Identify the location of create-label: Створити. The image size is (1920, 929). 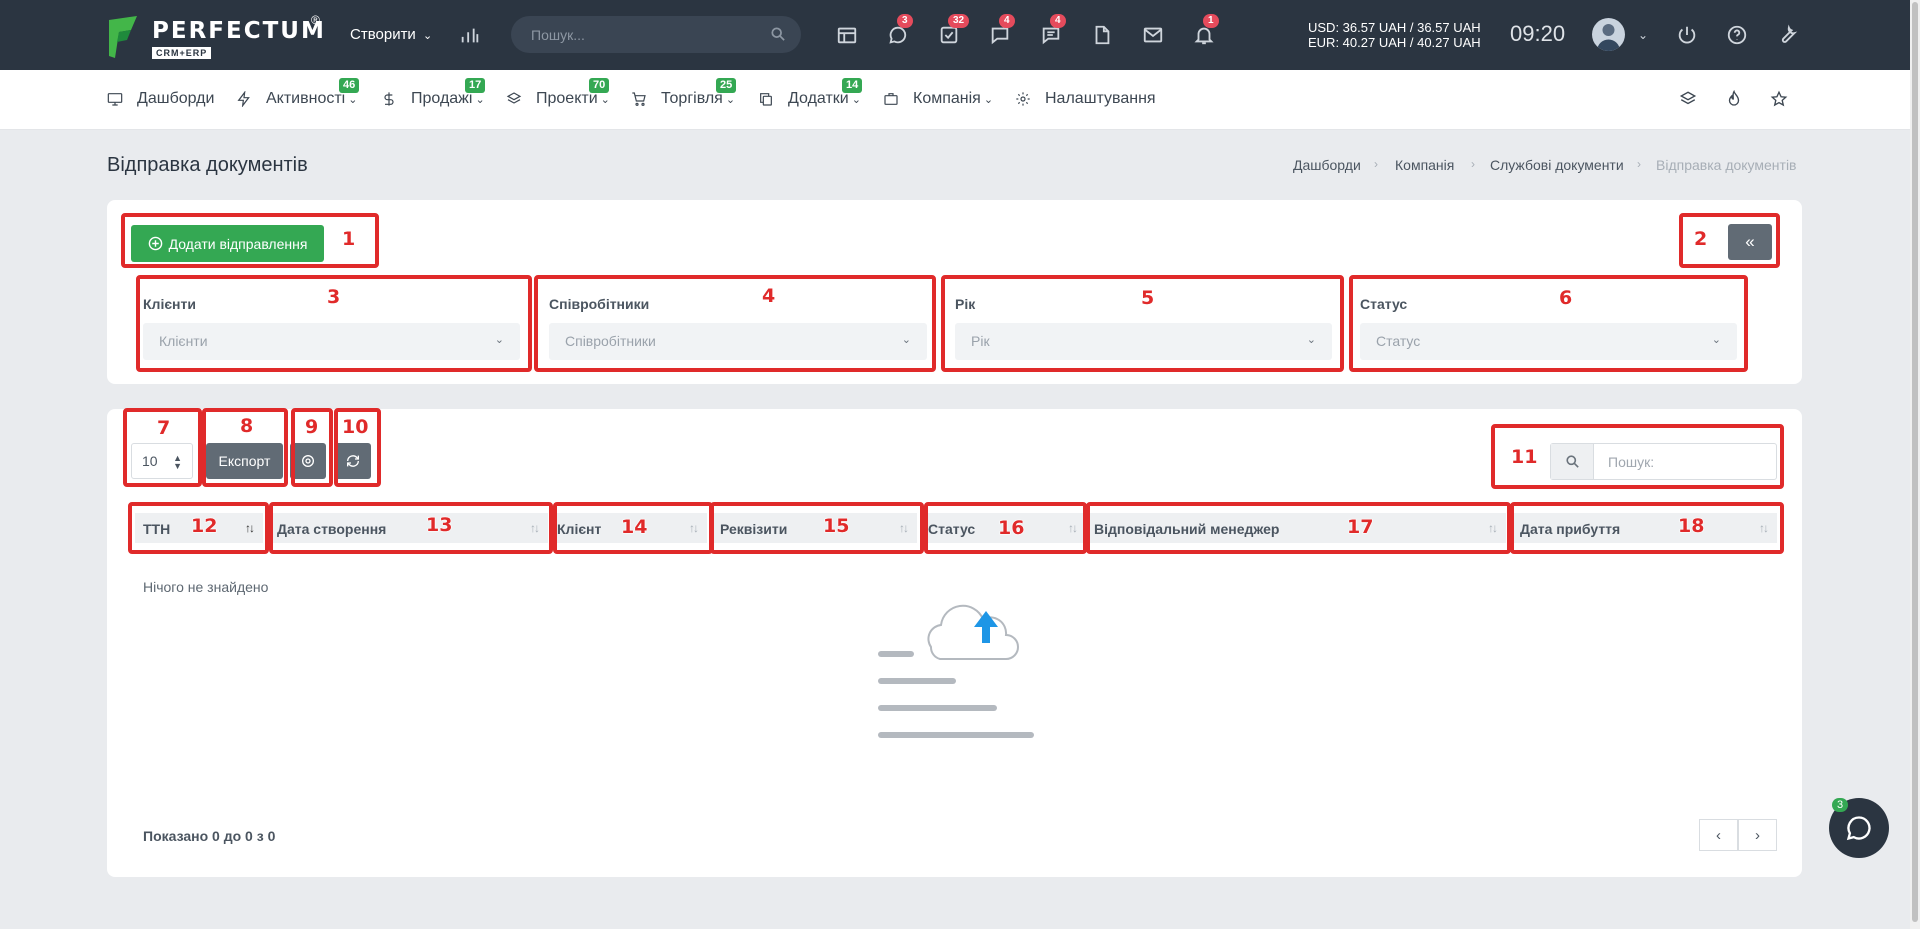
(383, 34).